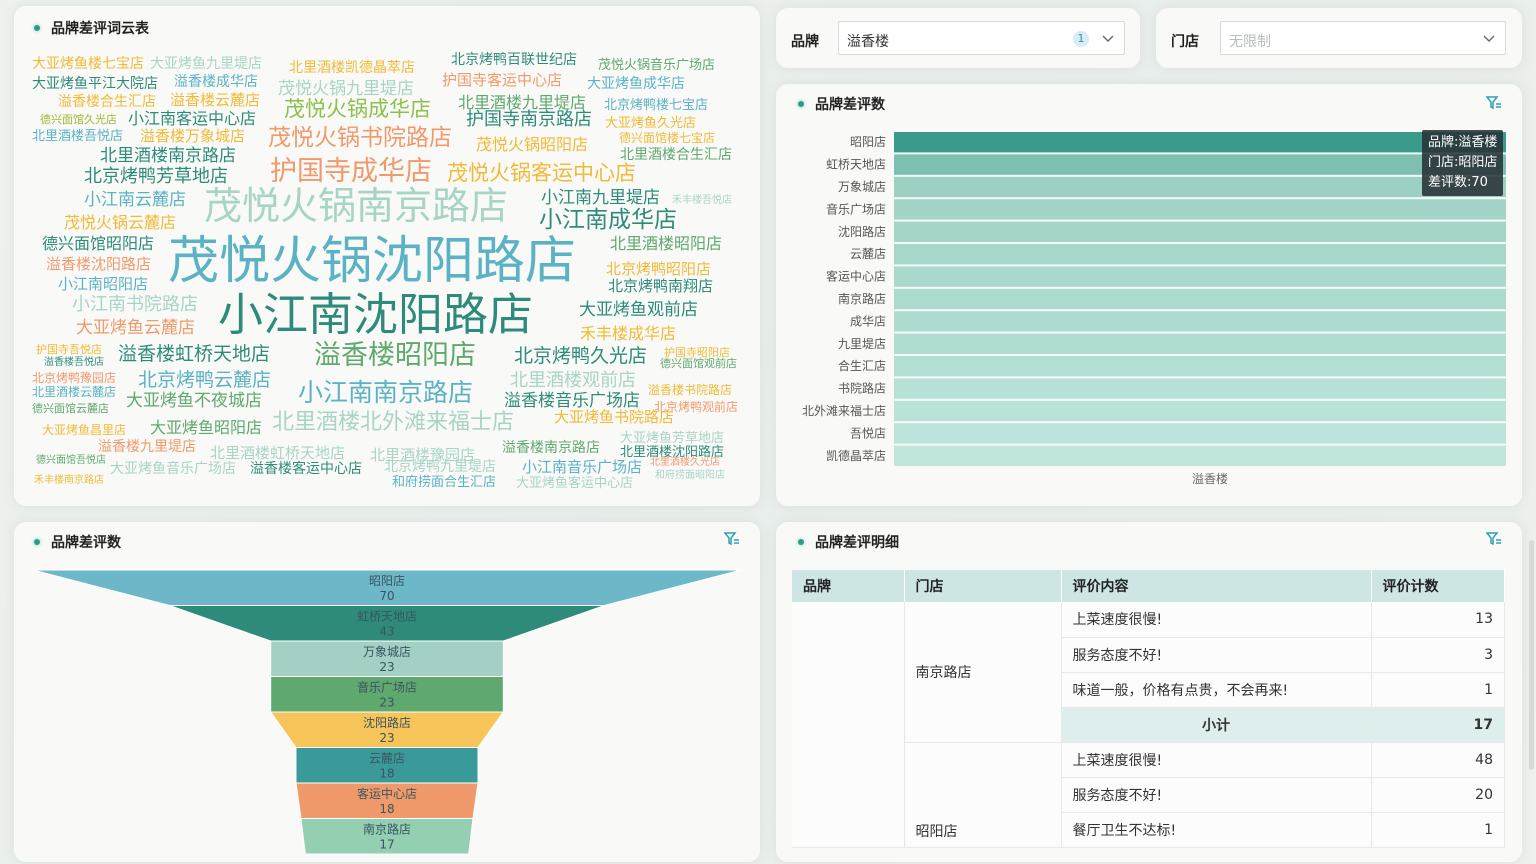  Describe the element at coordinates (608, 220) in the screenshot. I see `wordcloud-word: 小江南成华店` at that location.